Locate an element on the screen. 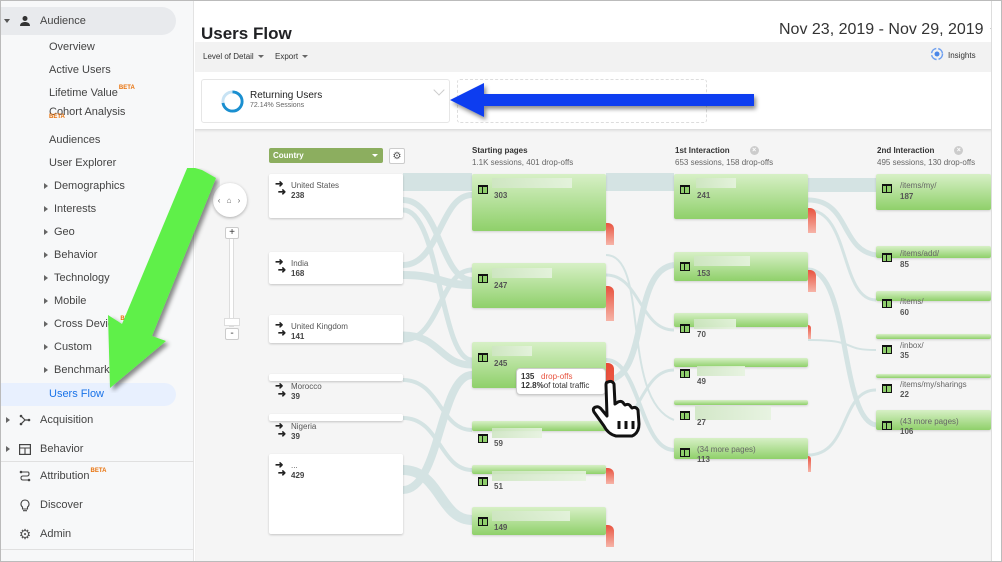 The width and height of the screenshot is (1002, 562). node-label: /inbox/ is located at coordinates (912, 345).